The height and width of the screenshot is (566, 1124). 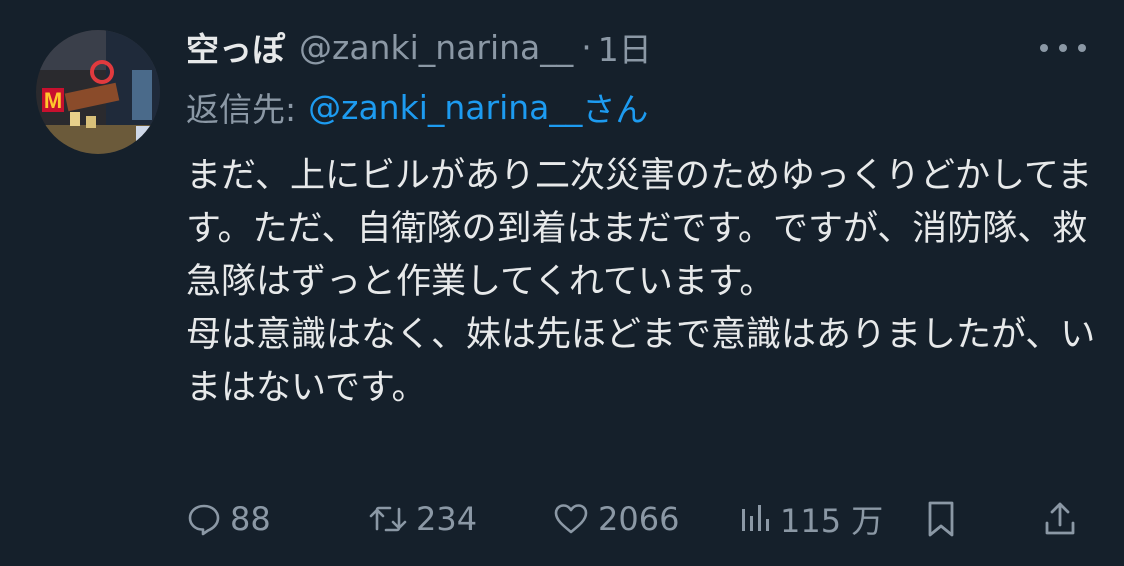 I want to click on reply-to-line: 返信先: @zanki_narina__ さん, so click(x=417, y=107).